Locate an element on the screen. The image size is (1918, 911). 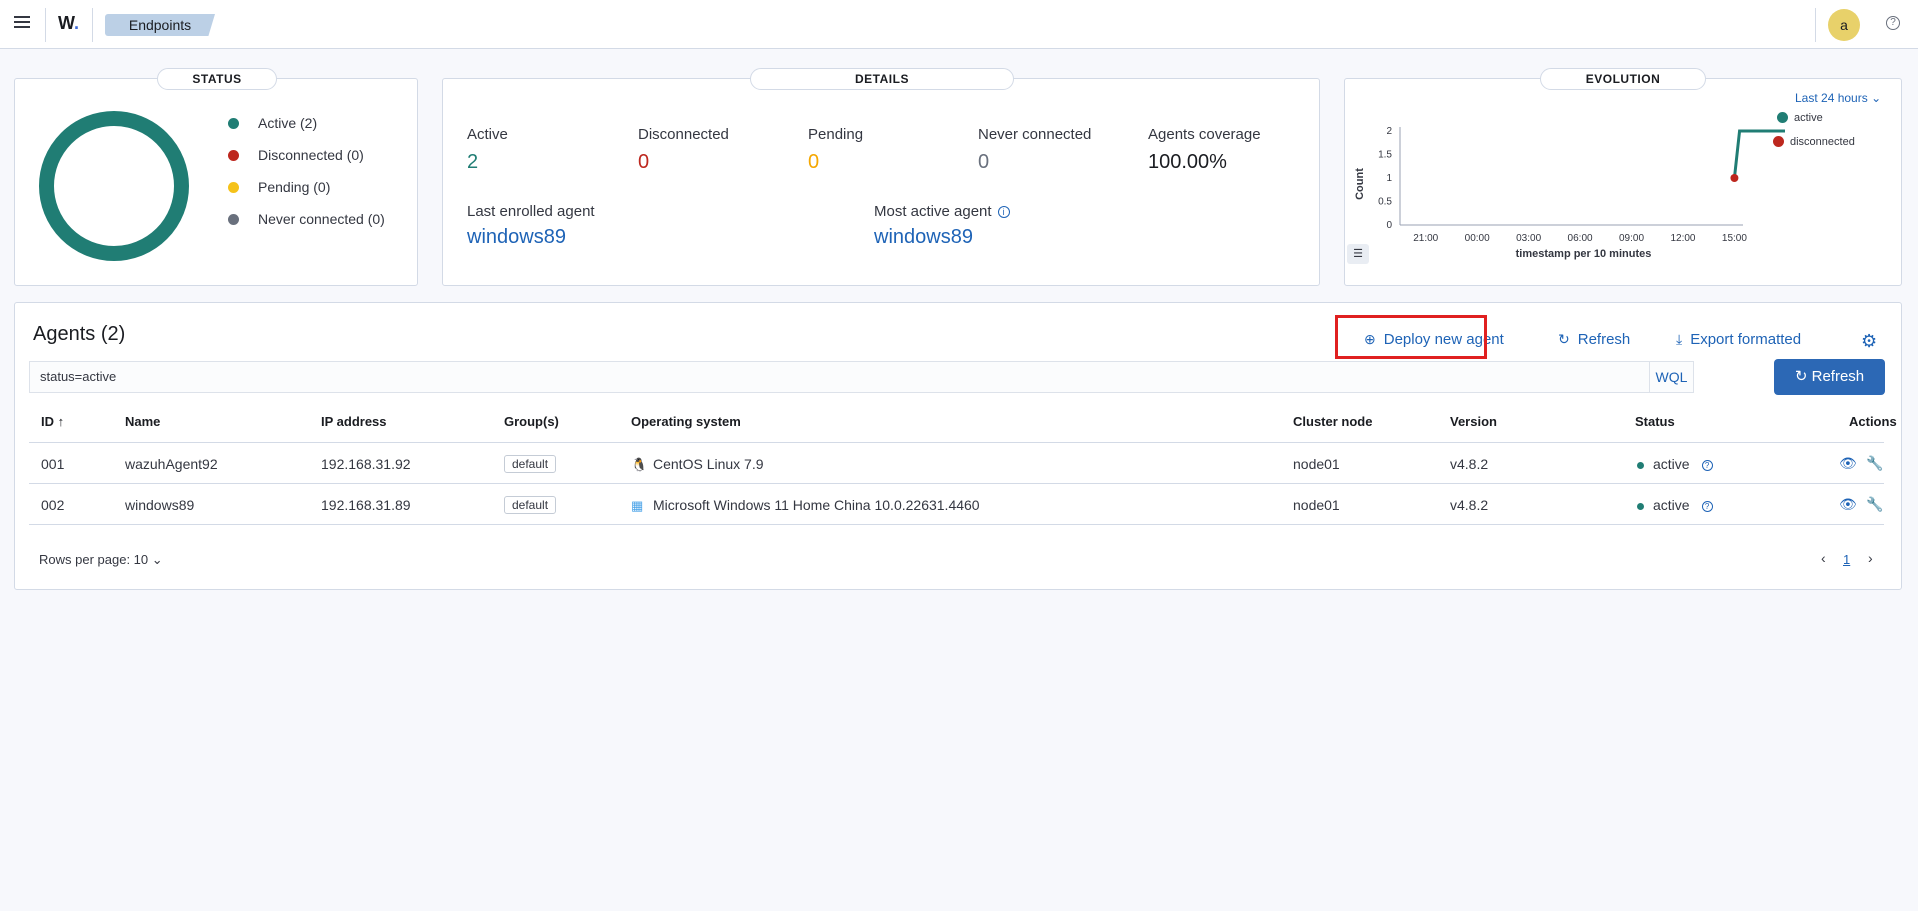
stat-disconnected-label: Disconnected is located at coordinates (683, 134).